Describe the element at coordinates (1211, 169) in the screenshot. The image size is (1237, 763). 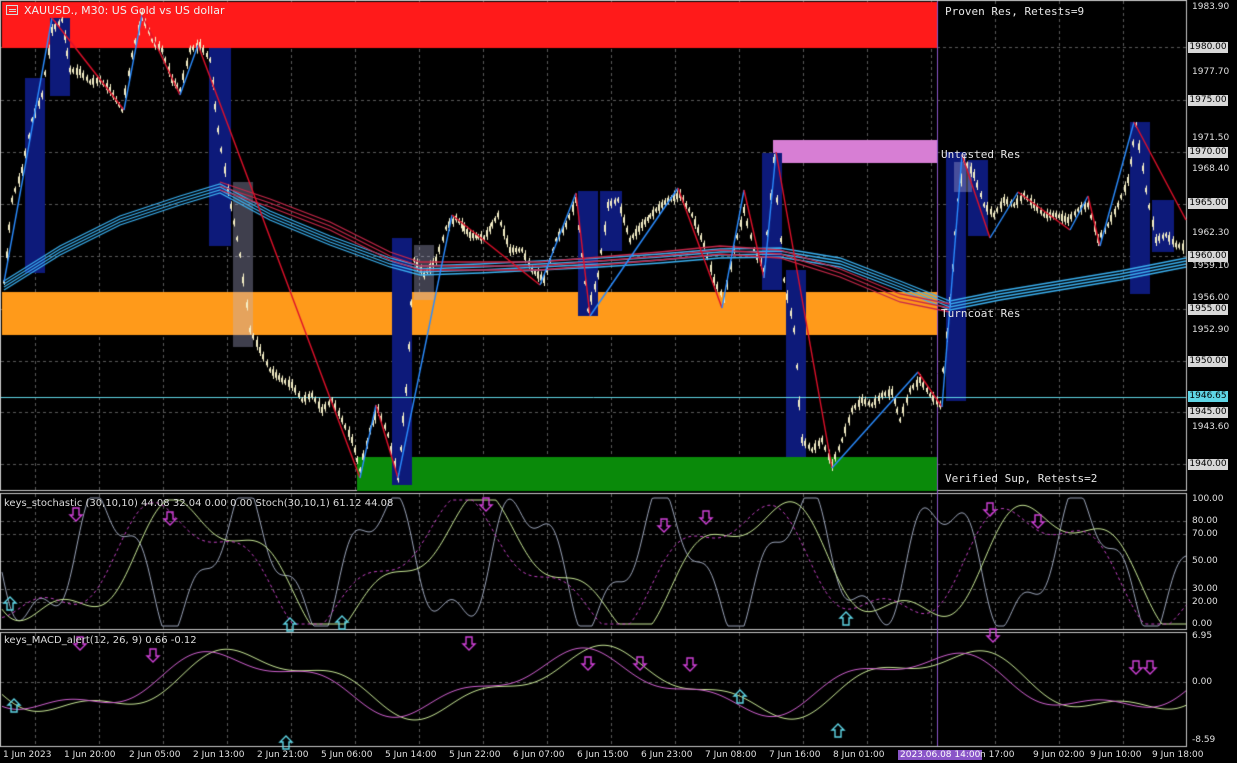
I see `price-tick: 1968.40` at that location.